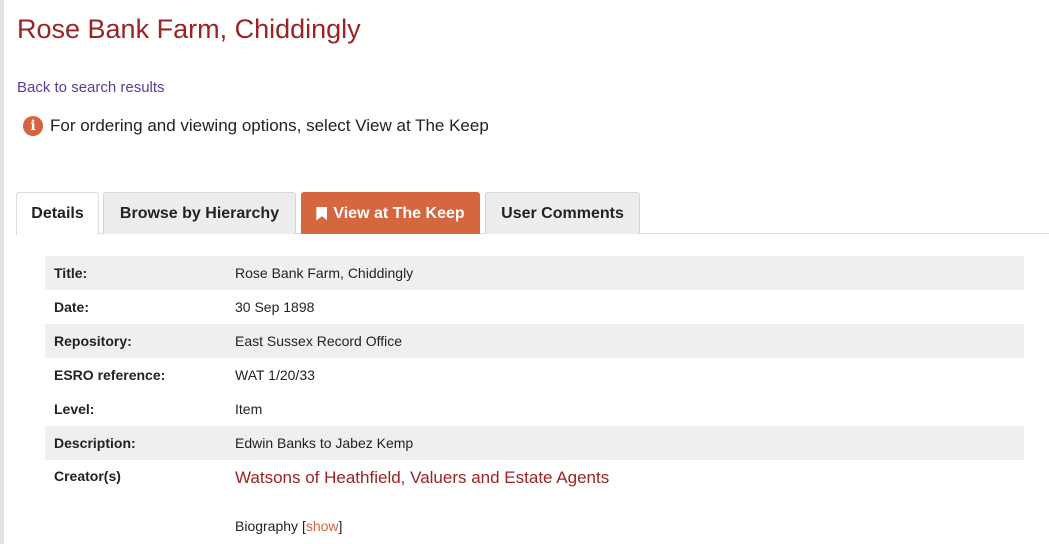 The width and height of the screenshot is (1049, 544). I want to click on detail-value: Rose Bank Farm, Chiddingly, so click(324, 273).